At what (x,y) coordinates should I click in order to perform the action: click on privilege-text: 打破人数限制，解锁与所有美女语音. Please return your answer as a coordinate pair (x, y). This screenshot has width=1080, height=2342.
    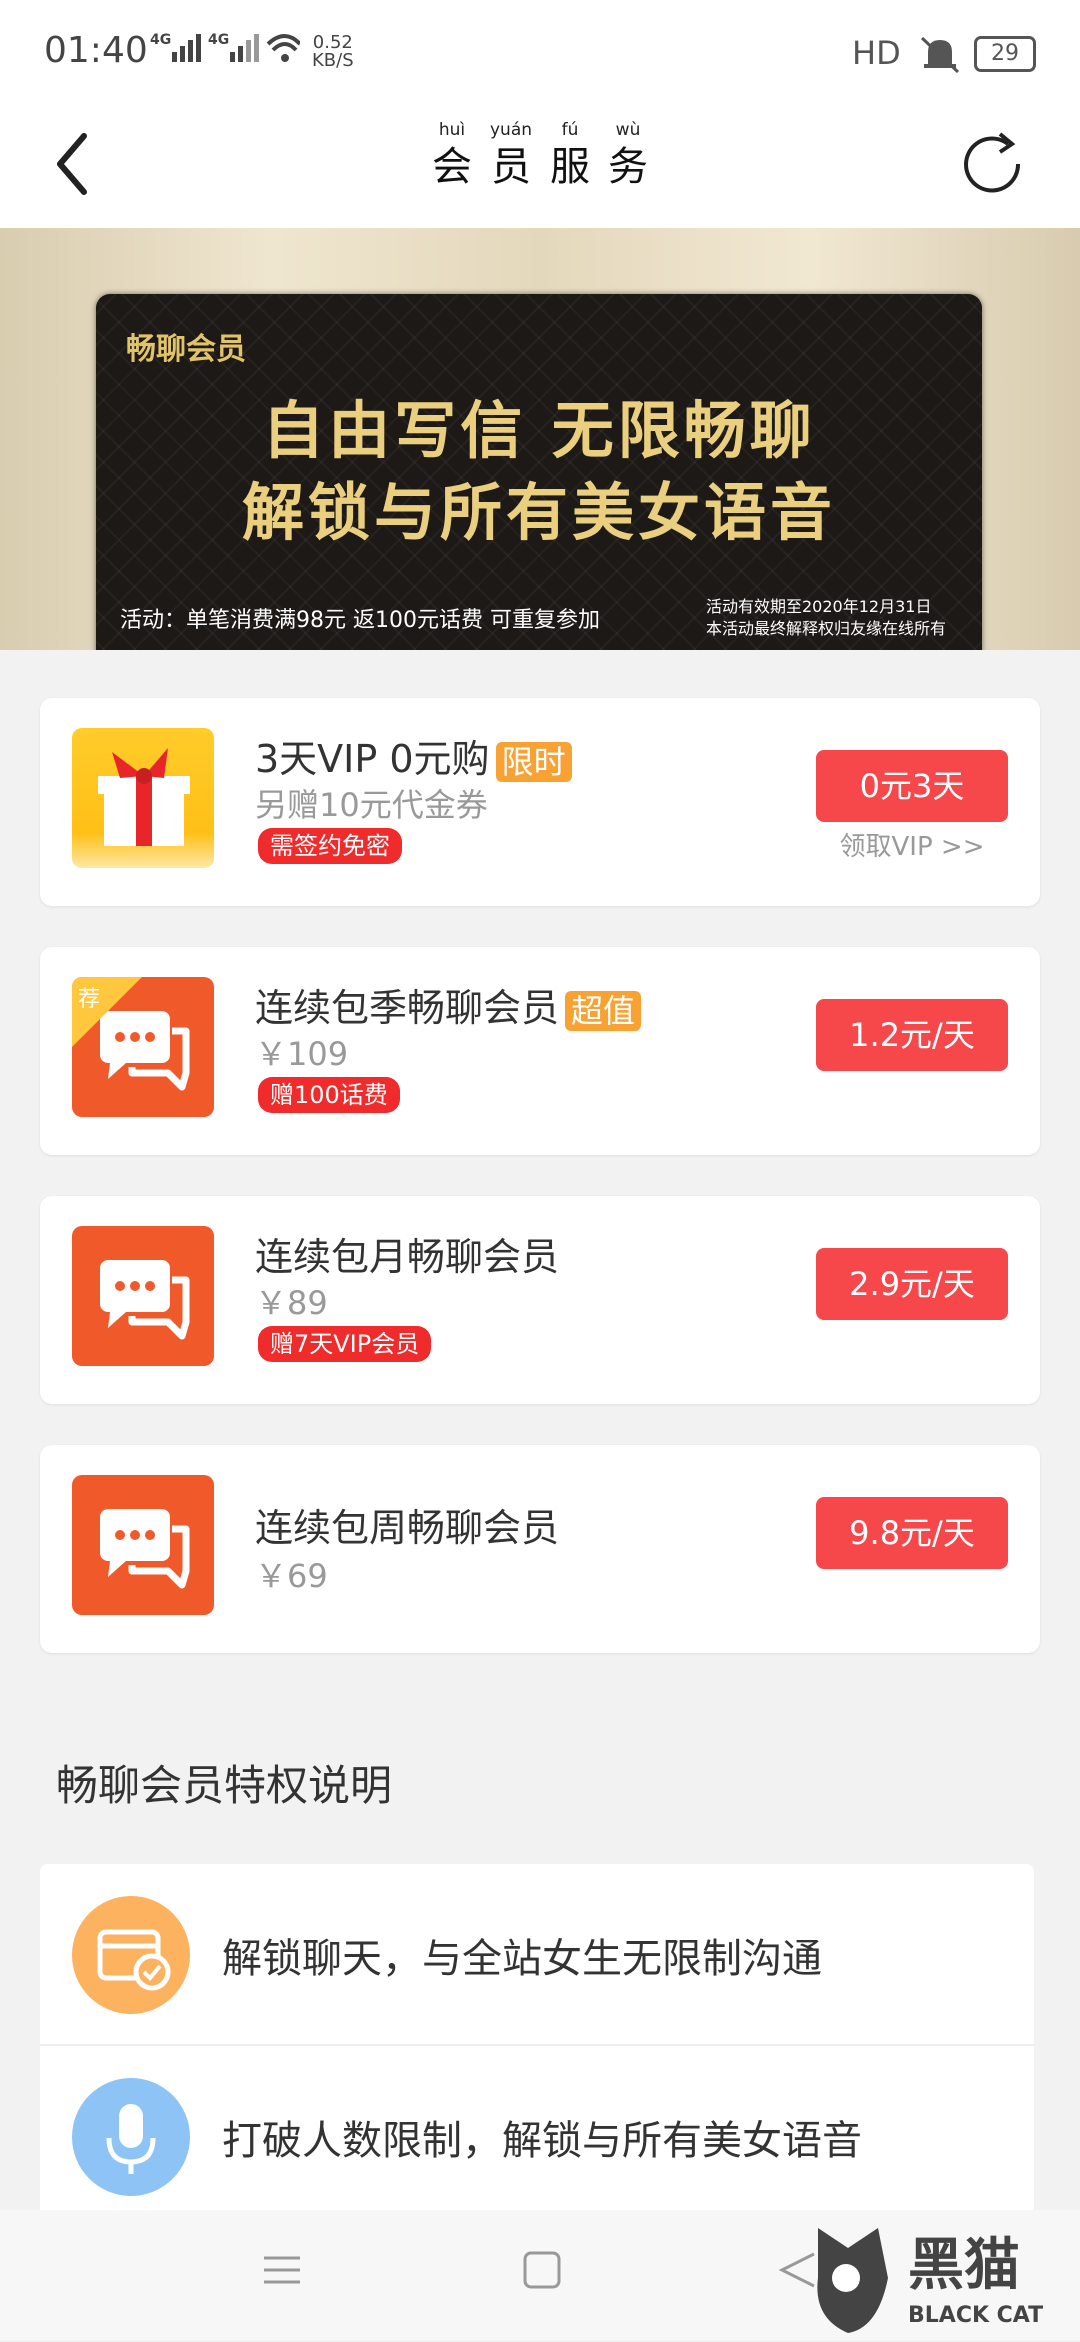
    Looking at the image, I should click on (542, 2141).